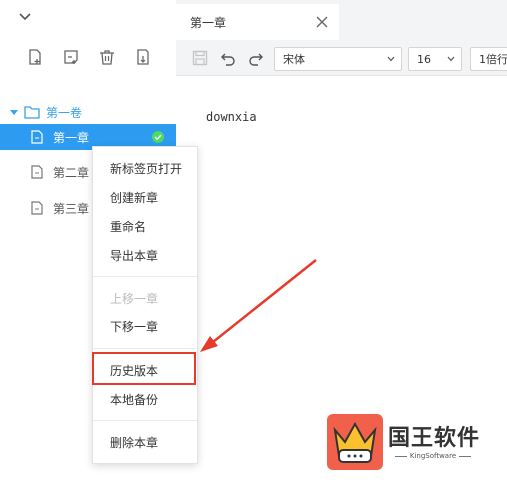  What do you see at coordinates (493, 59) in the screenshot?
I see `line-spacing-value: 1倍行距` at bounding box center [493, 59].